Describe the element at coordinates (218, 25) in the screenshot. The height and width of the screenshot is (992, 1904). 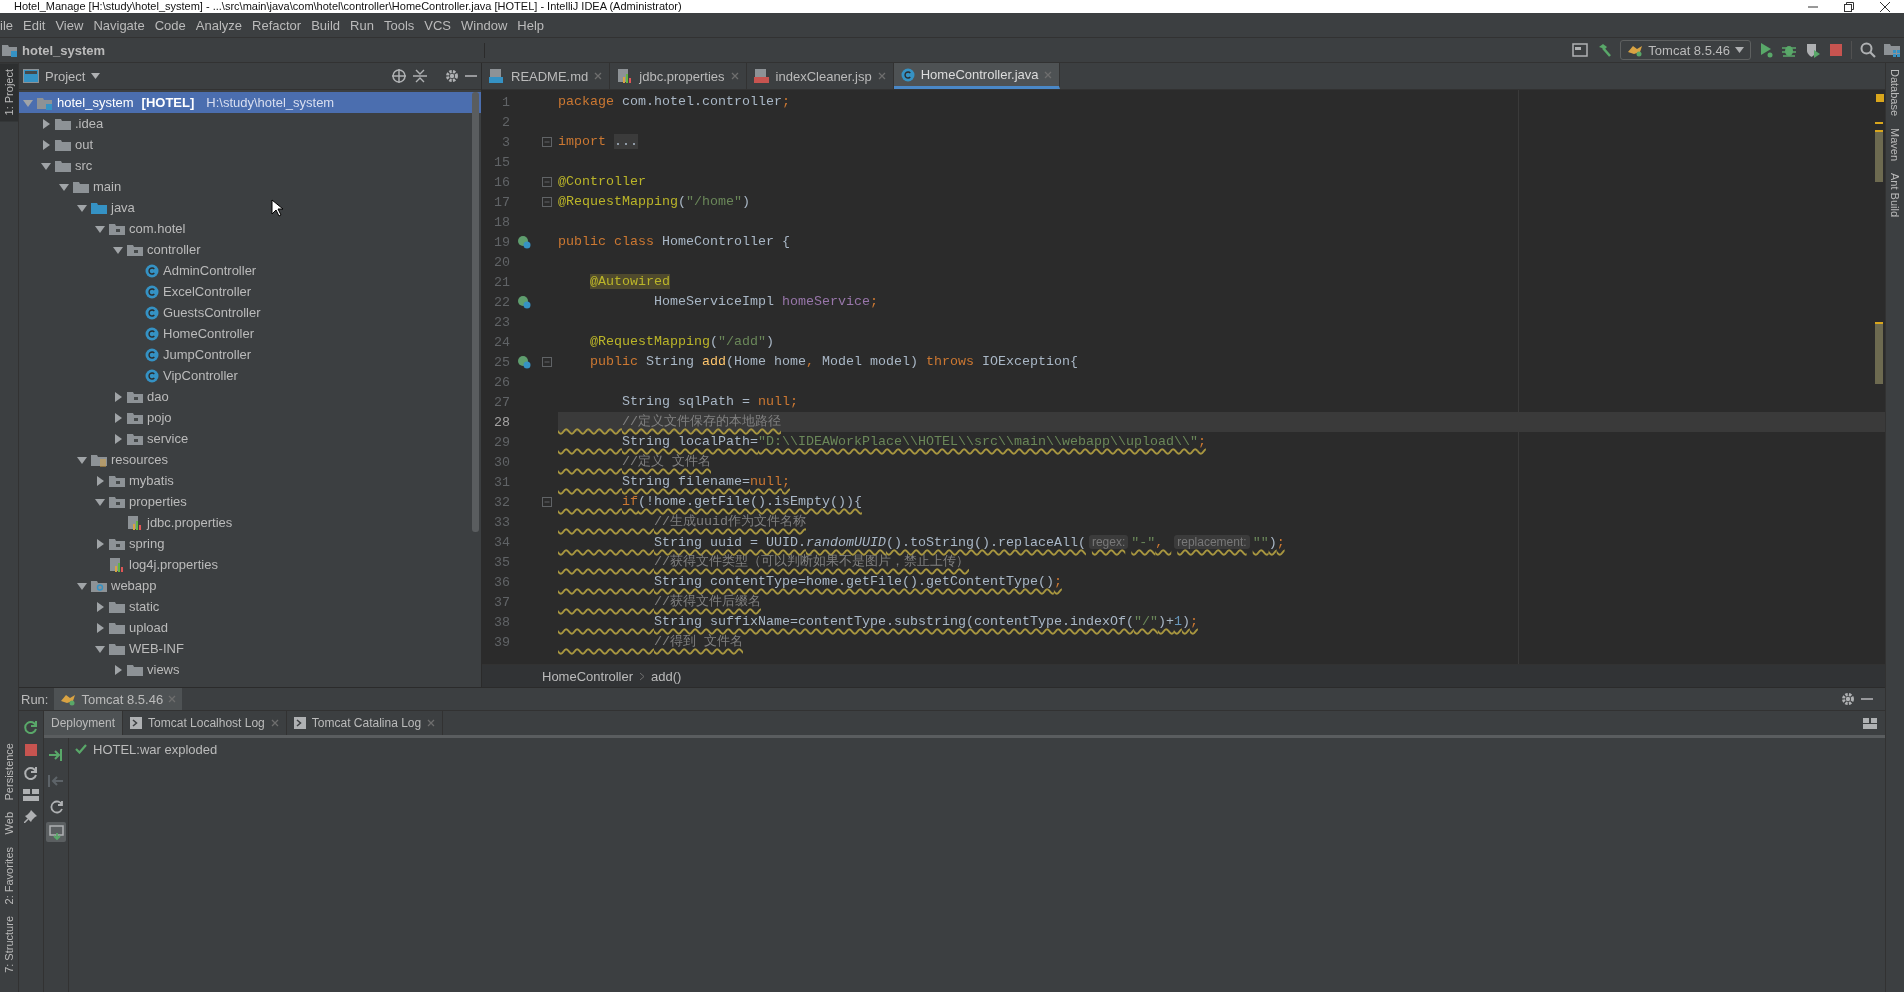
I see `menu-item: Analyze` at that location.